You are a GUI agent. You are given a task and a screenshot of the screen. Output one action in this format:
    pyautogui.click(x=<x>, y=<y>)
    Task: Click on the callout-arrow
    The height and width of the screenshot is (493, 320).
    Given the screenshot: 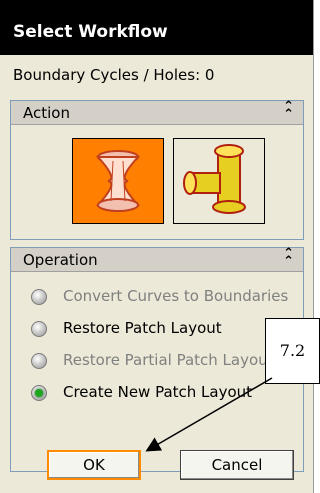 What is the action you would take?
    pyautogui.click(x=209, y=414)
    